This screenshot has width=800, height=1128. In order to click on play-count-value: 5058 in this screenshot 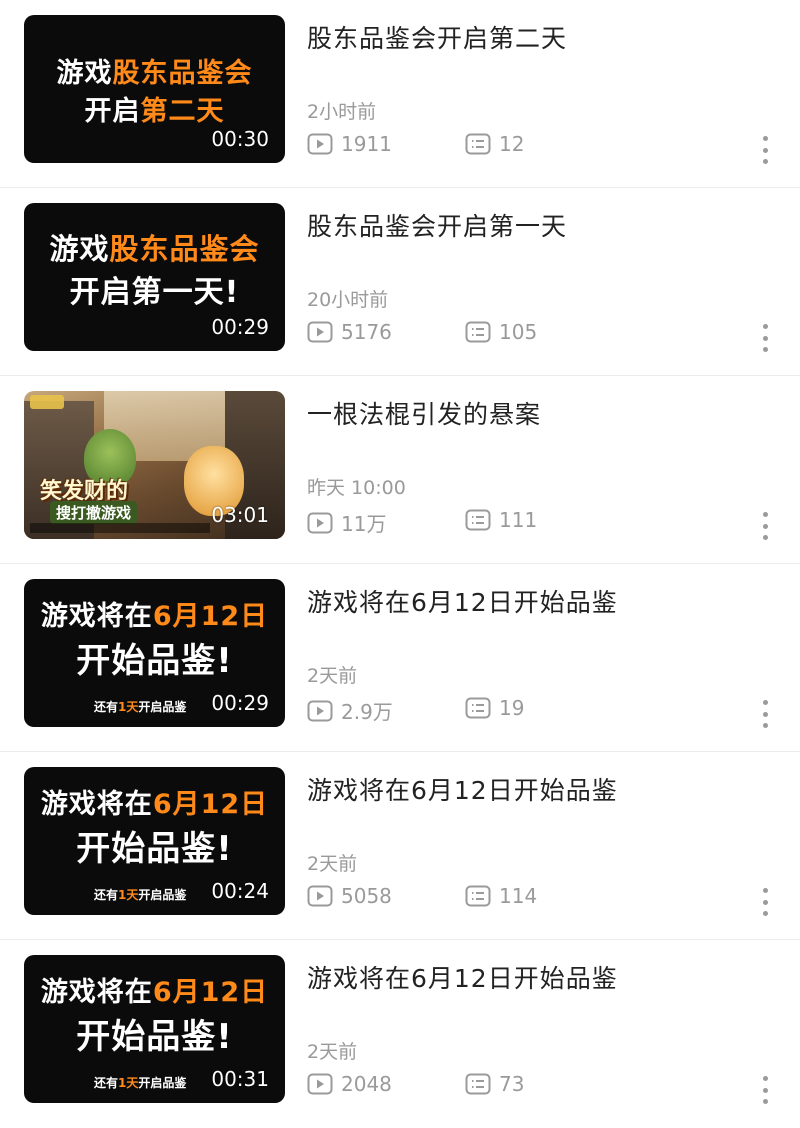, I will do `click(366, 896)`.